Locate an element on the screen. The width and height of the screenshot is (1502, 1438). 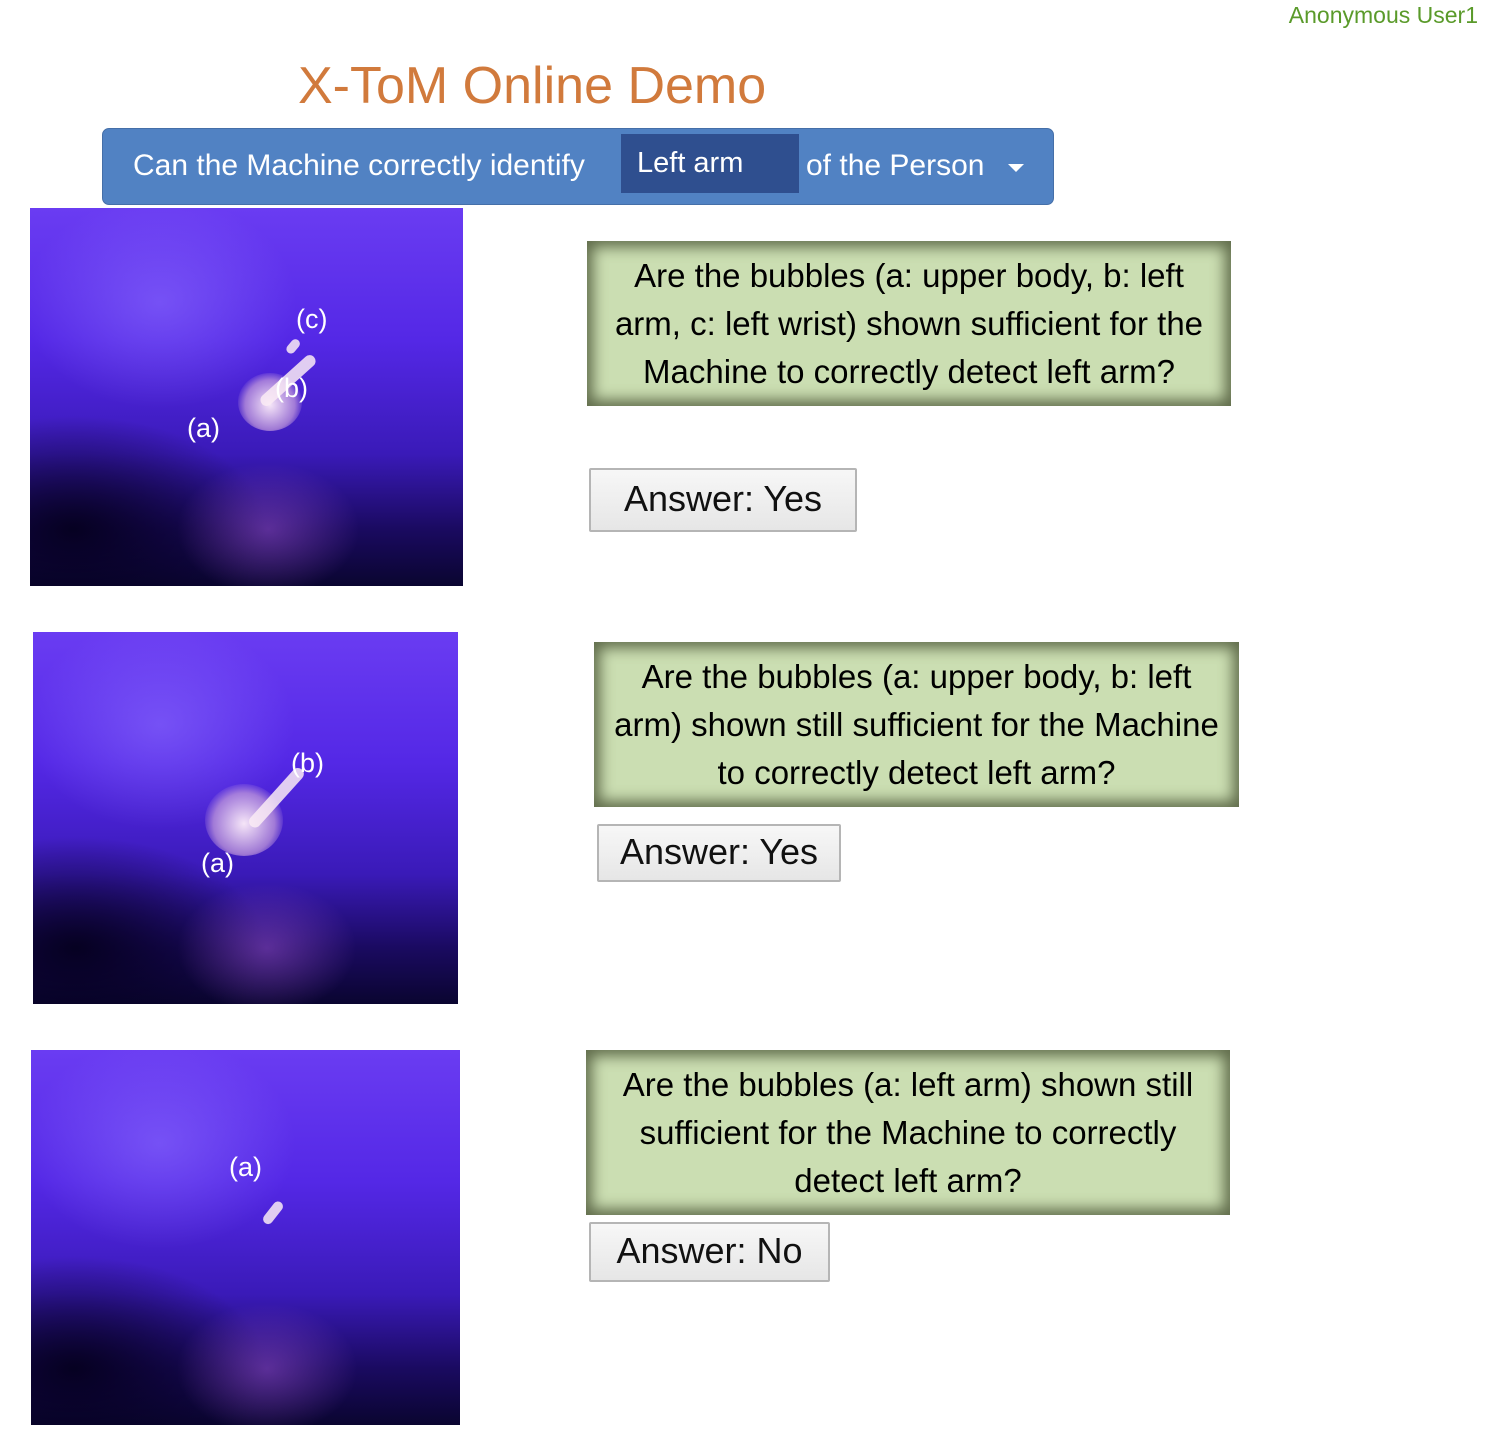
bubble-left-wrist is located at coordinates (293, 346).